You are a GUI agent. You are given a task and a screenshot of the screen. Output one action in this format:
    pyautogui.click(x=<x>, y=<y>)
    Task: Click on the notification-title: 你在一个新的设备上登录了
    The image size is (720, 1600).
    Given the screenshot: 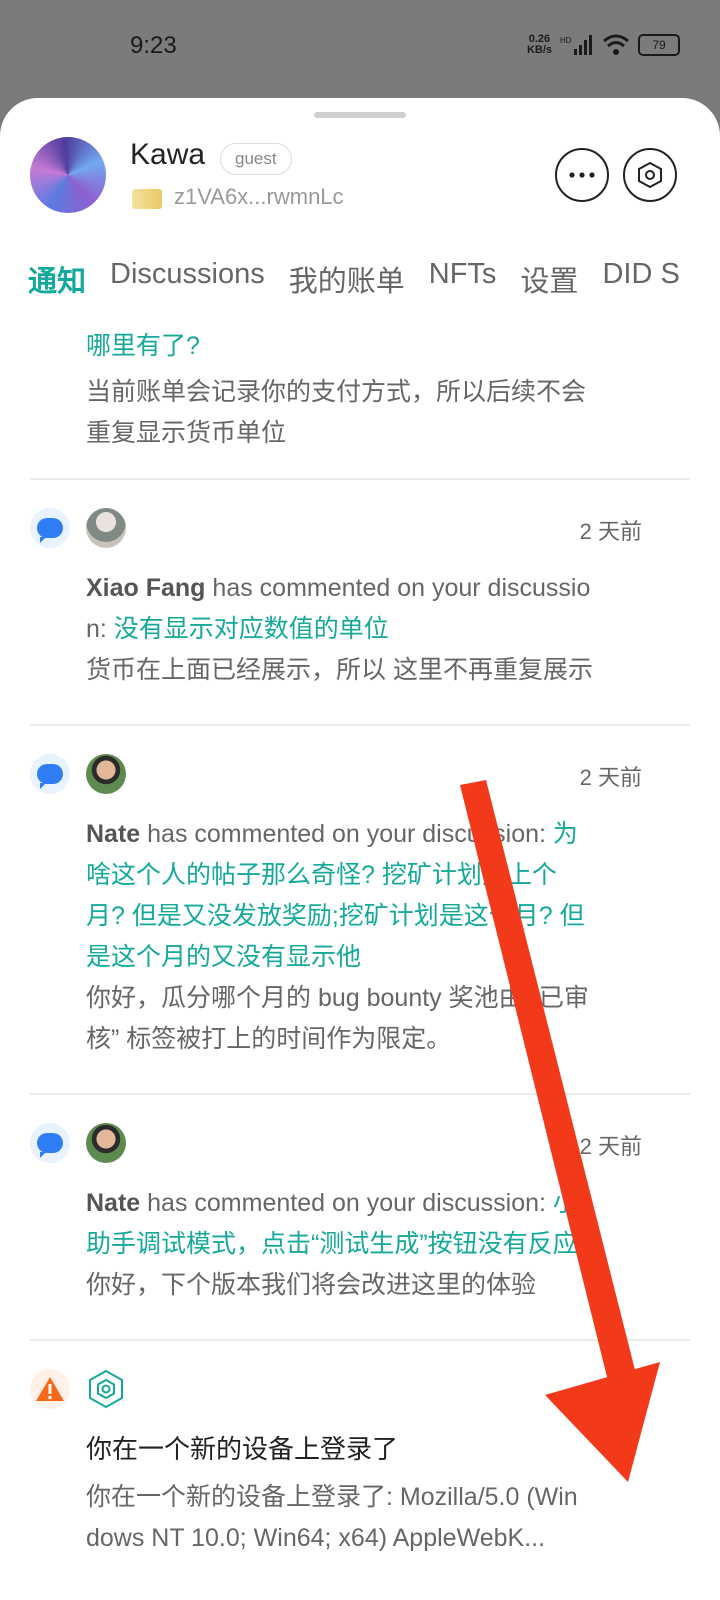 What is the action you would take?
    pyautogui.click(x=242, y=1449)
    